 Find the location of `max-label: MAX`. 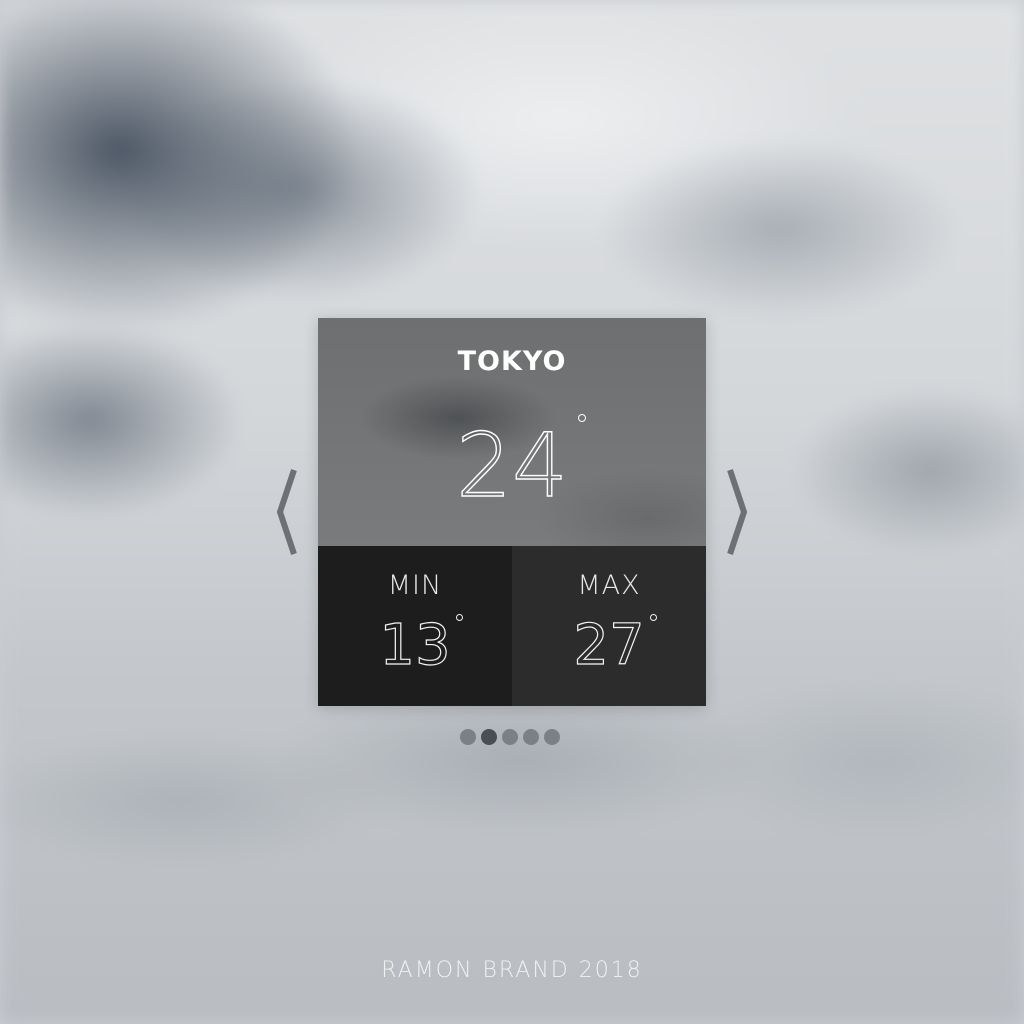

max-label: MAX is located at coordinates (609, 585).